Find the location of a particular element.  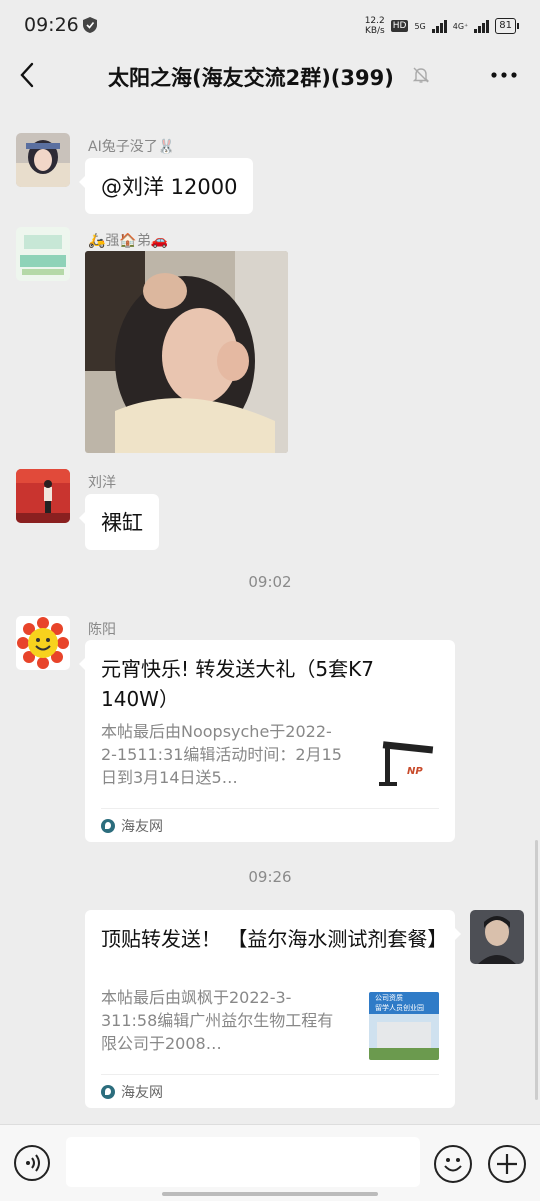

thumb-heading: 公司资质 is located at coordinates (389, 998).